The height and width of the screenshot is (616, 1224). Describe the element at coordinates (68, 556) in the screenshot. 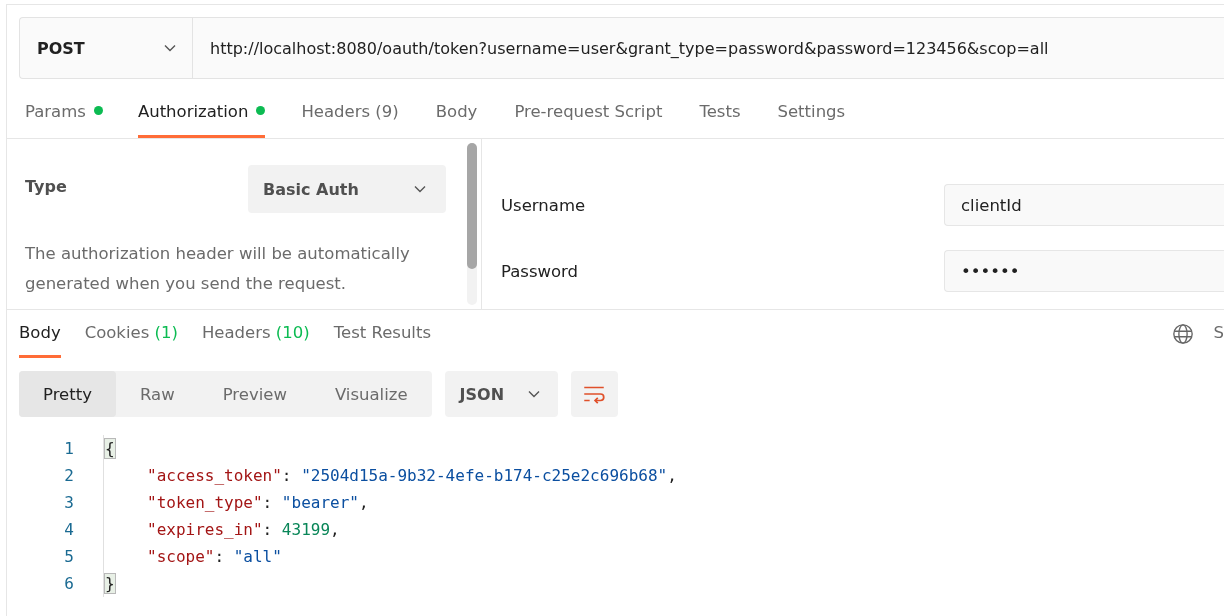

I see `line-number: 5` at that location.